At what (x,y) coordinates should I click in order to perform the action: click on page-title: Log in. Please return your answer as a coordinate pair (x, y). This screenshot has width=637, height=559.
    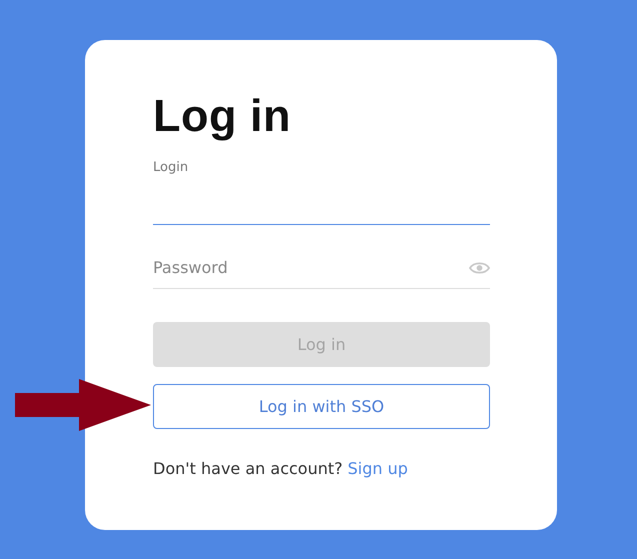
    Looking at the image, I should click on (222, 116).